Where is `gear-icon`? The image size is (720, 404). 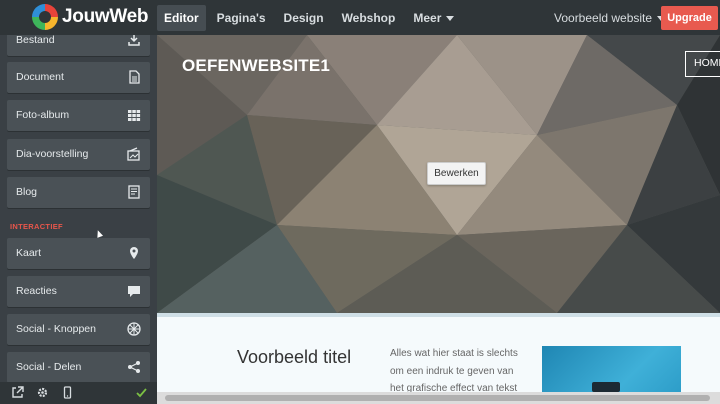 gear-icon is located at coordinates (42, 392).